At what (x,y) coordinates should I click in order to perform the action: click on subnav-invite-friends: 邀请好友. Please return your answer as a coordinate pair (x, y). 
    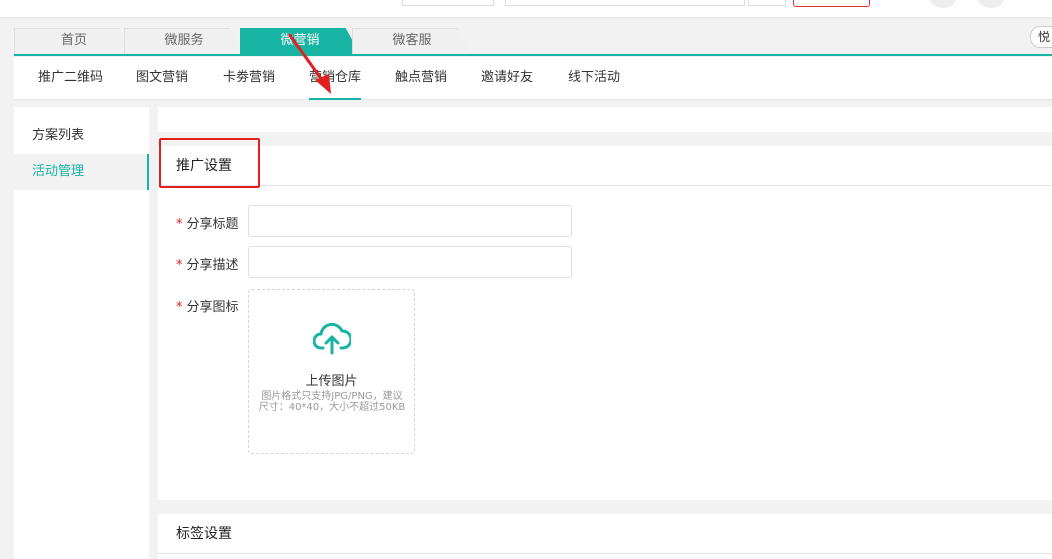
    Looking at the image, I should click on (507, 78).